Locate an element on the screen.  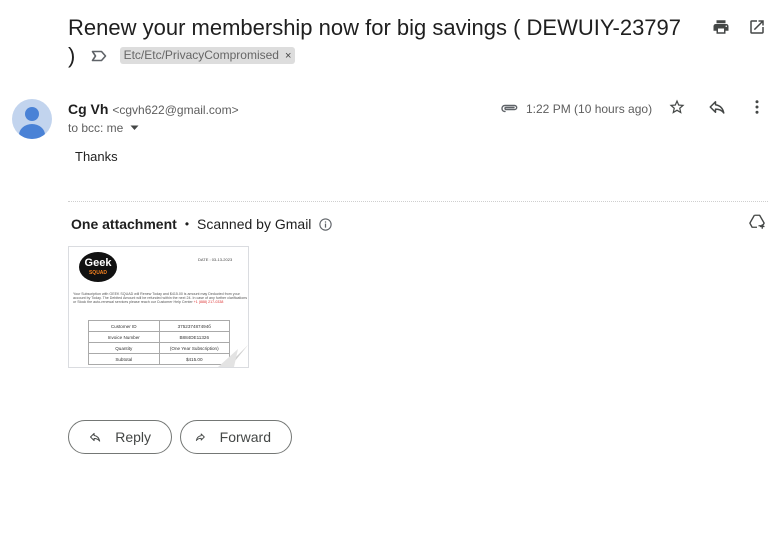
add-to-drive-button is located at coordinates (757, 224).